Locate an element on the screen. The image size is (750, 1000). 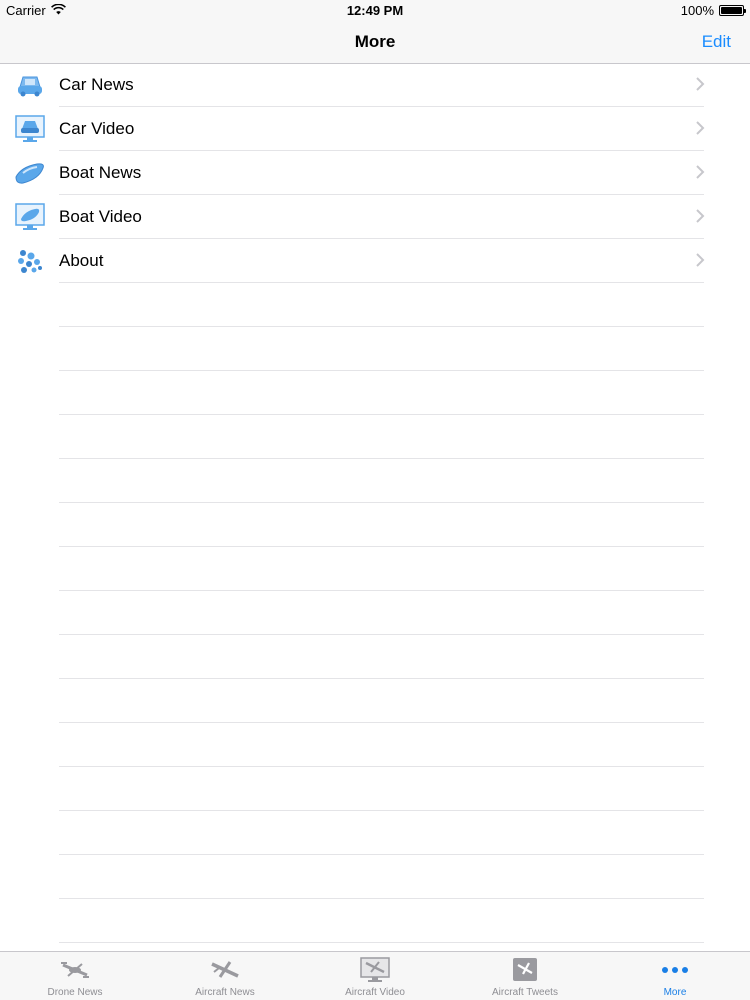
aircraft-video-icon is located at coordinates (375, 970).